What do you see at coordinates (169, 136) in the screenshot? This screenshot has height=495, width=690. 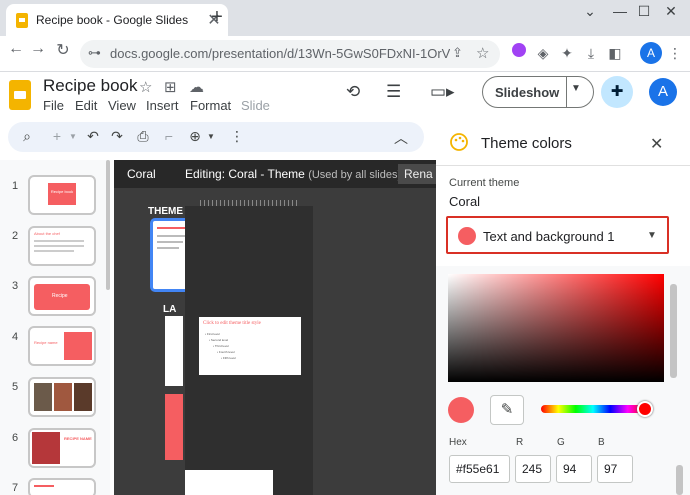 I see `paint-format-icon: ⌐` at bounding box center [169, 136].